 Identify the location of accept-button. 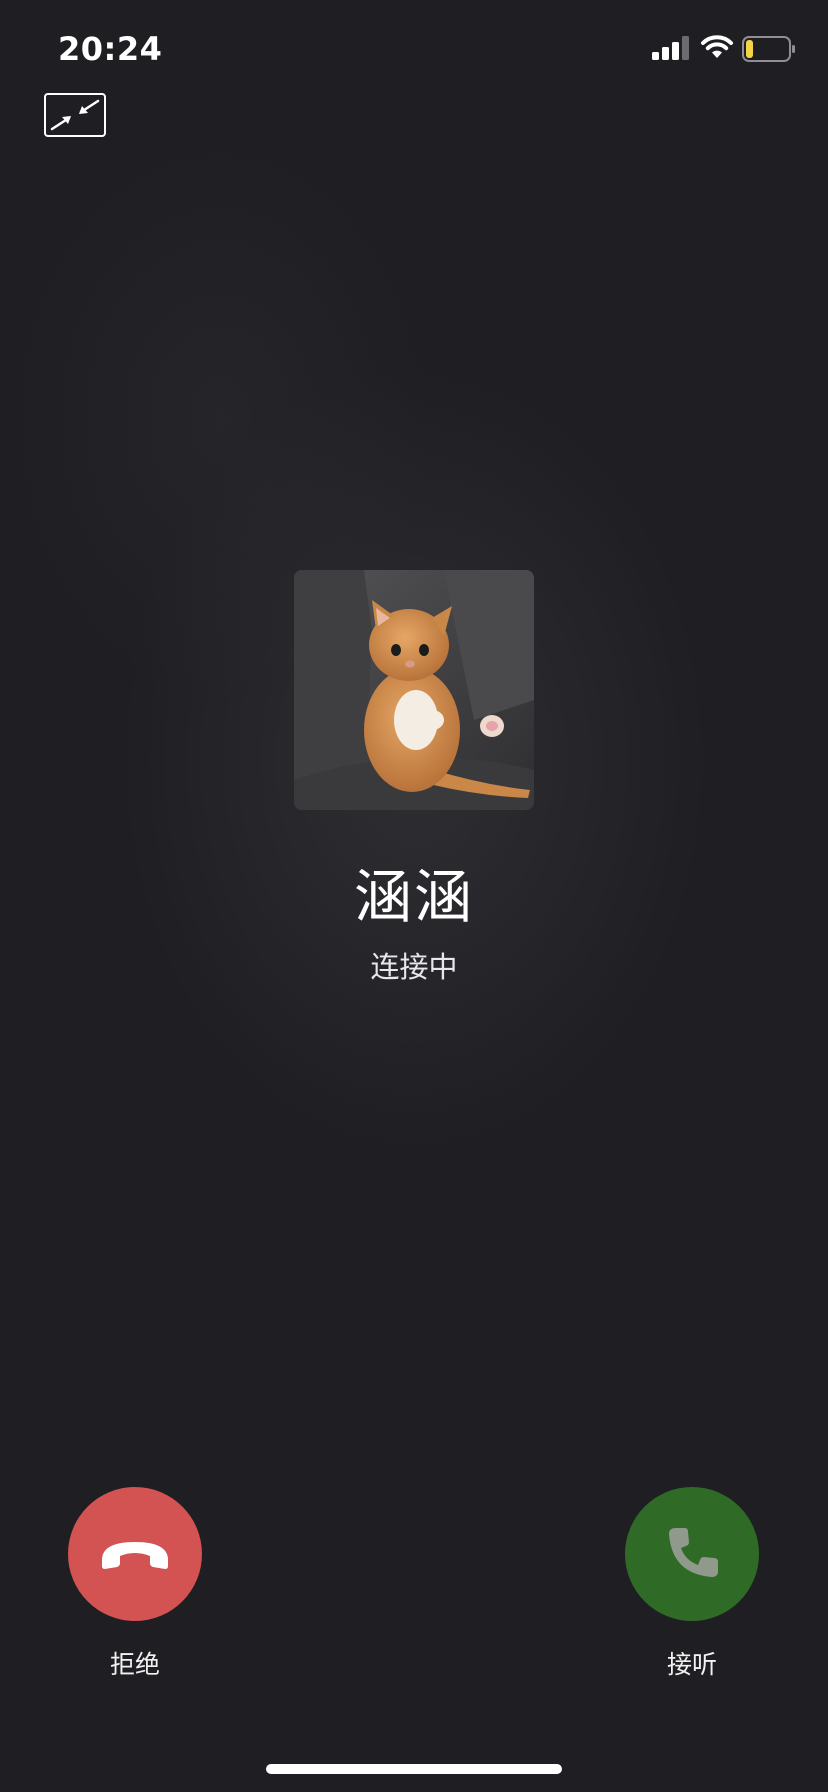
(692, 1554).